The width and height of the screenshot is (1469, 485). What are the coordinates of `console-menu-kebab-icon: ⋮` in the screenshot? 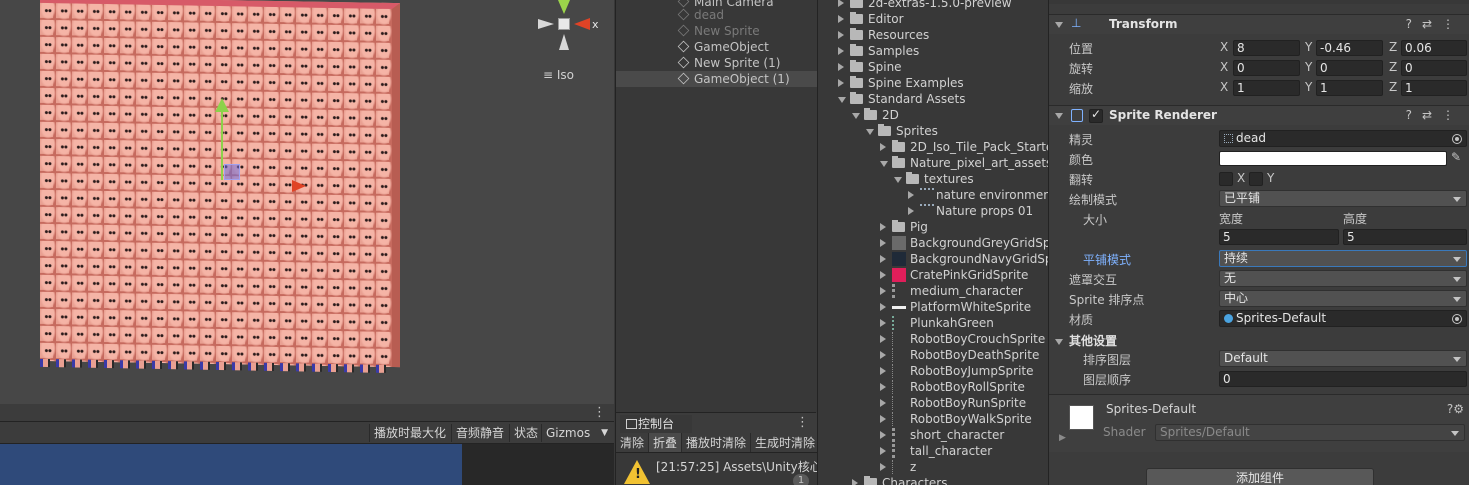 It's located at (802, 422).